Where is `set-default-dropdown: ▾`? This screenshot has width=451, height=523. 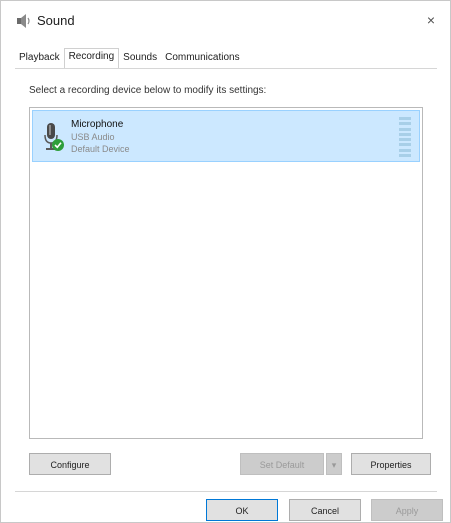 set-default-dropdown: ▾ is located at coordinates (334, 464).